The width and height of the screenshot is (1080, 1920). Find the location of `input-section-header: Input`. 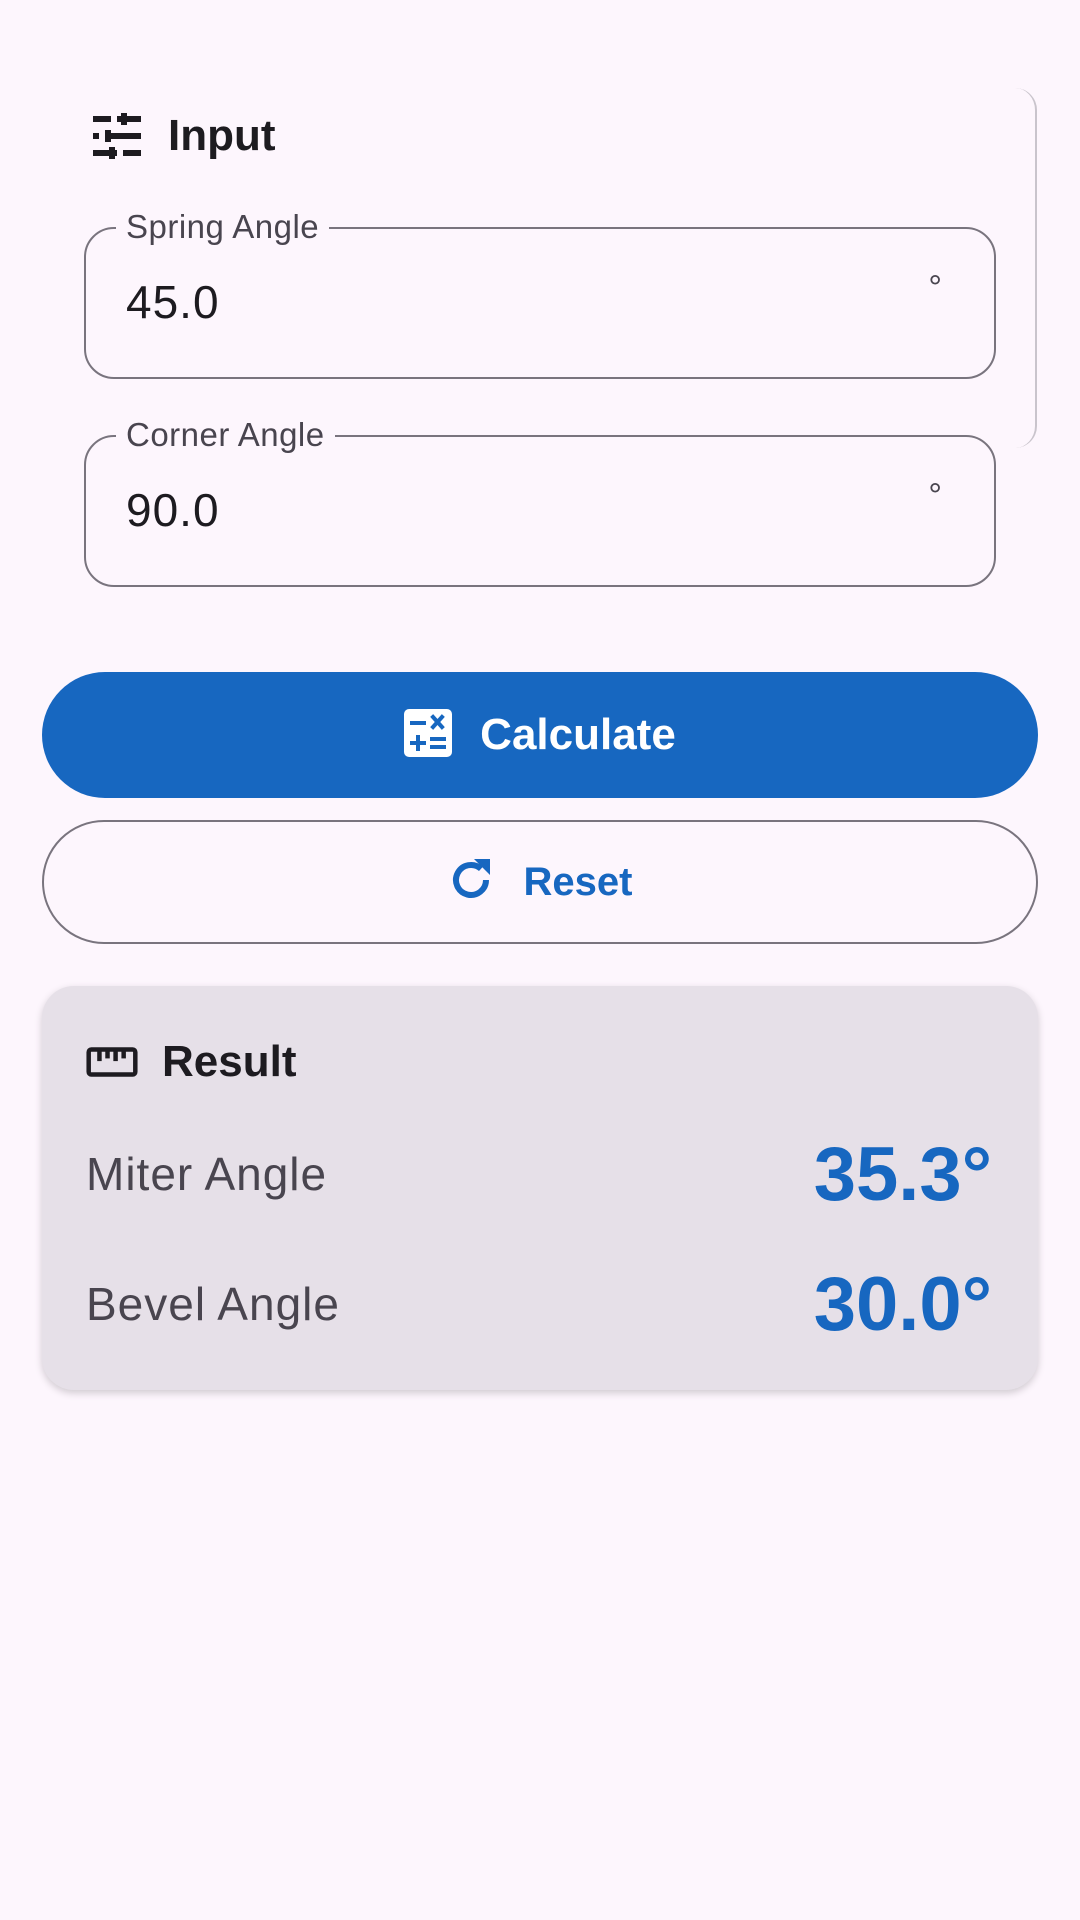

input-section-header: Input is located at coordinates (183, 136).